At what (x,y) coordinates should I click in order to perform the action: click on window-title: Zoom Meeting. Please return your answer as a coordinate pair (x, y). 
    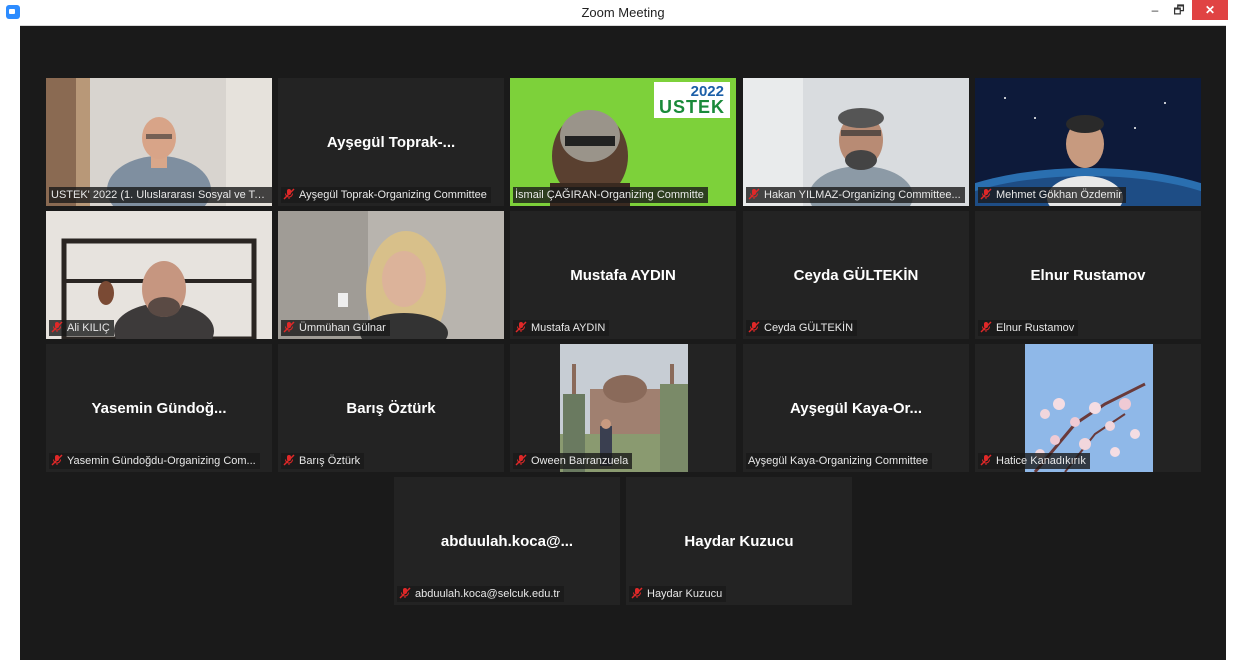
    Looking at the image, I should click on (623, 12).